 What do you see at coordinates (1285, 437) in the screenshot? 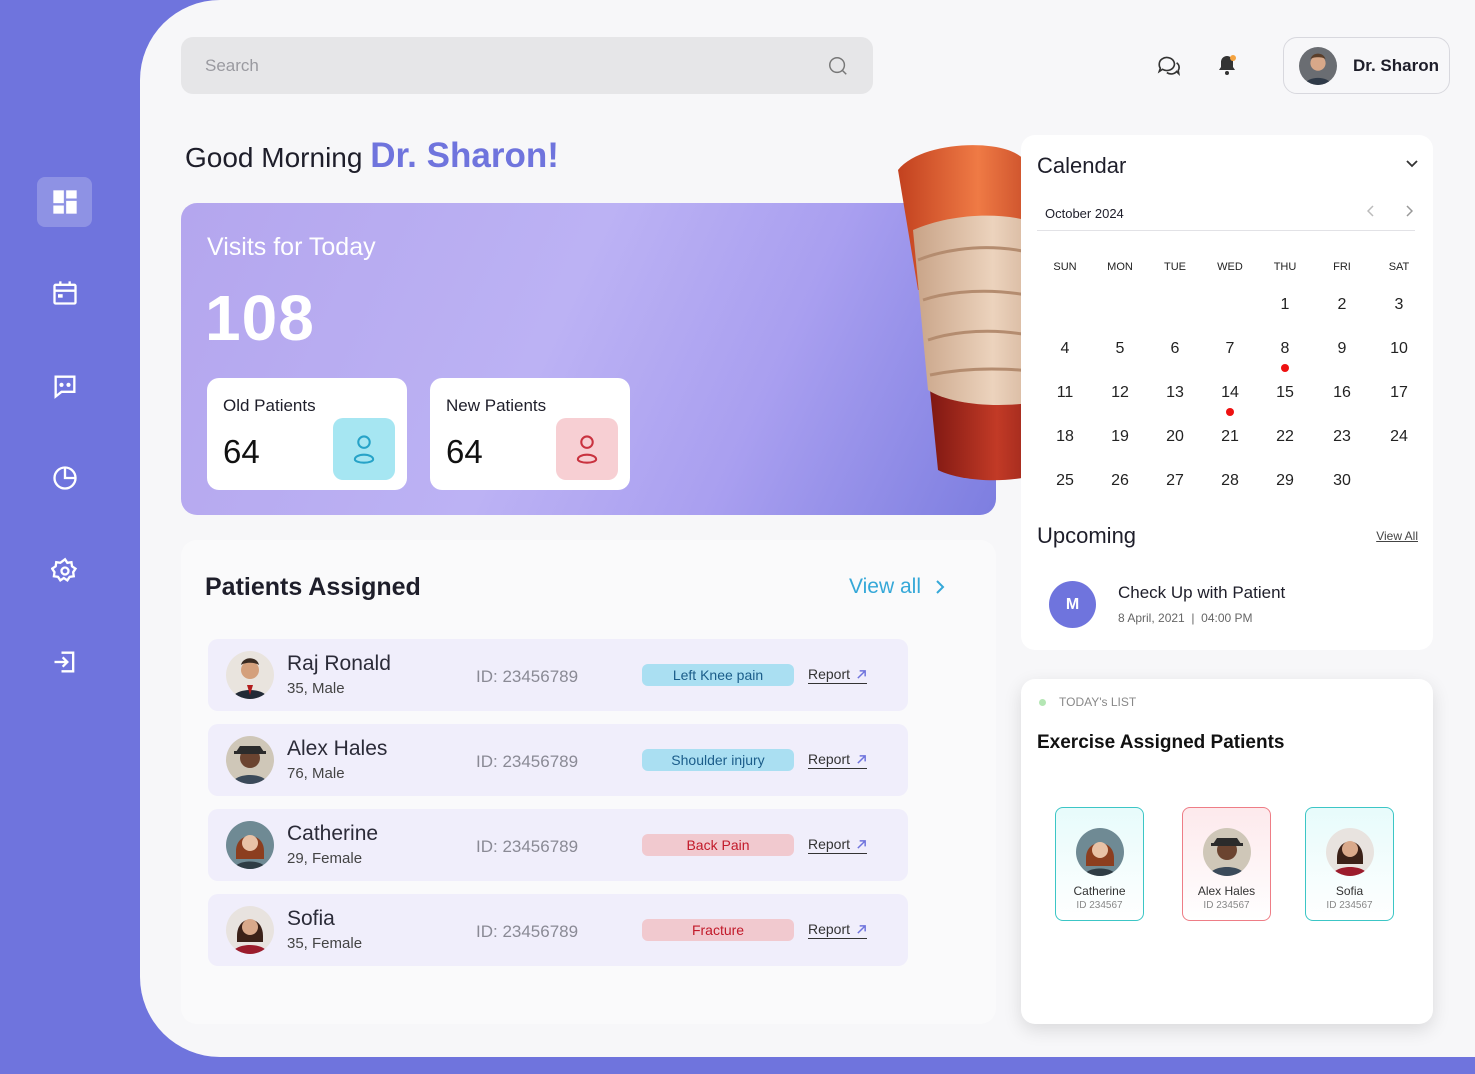
I see `calendar-day: 22` at bounding box center [1285, 437].